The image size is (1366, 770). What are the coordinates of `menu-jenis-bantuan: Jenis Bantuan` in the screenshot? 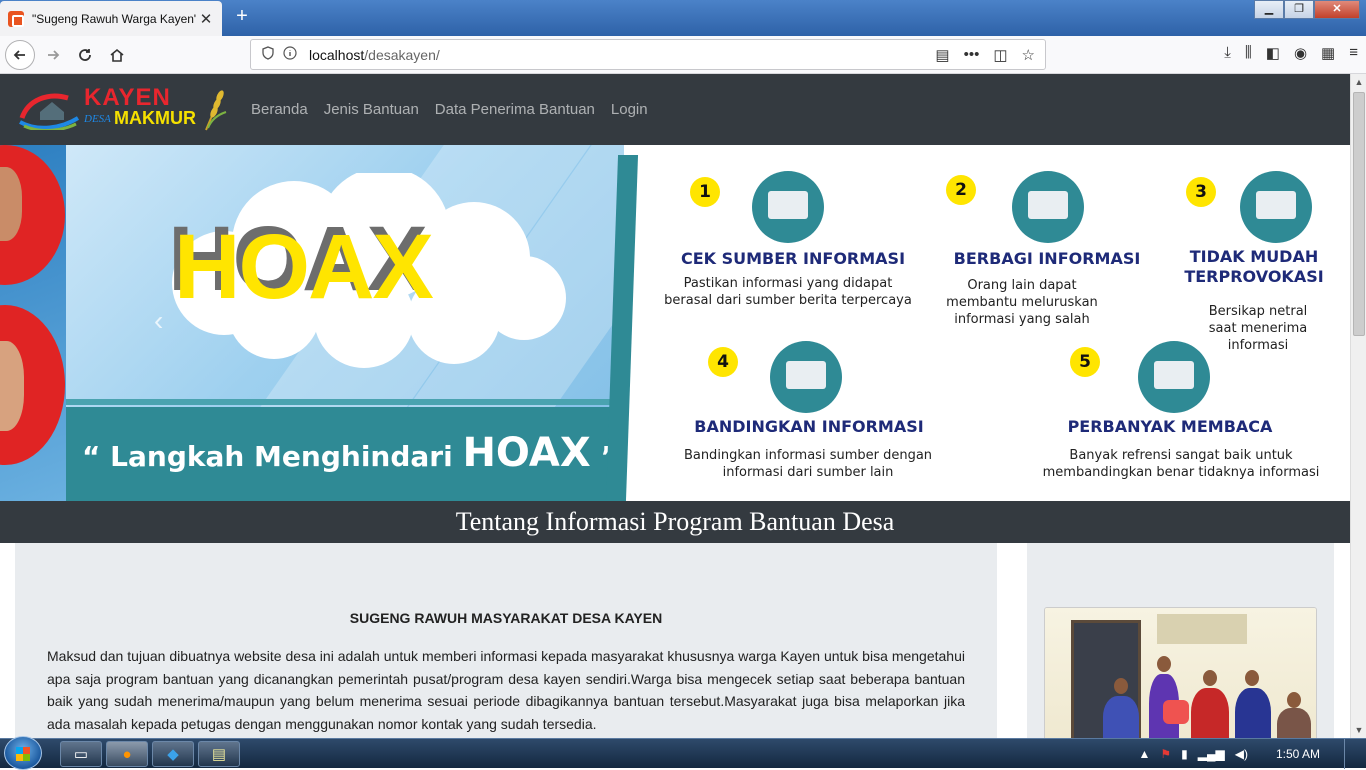 It's located at (371, 110).